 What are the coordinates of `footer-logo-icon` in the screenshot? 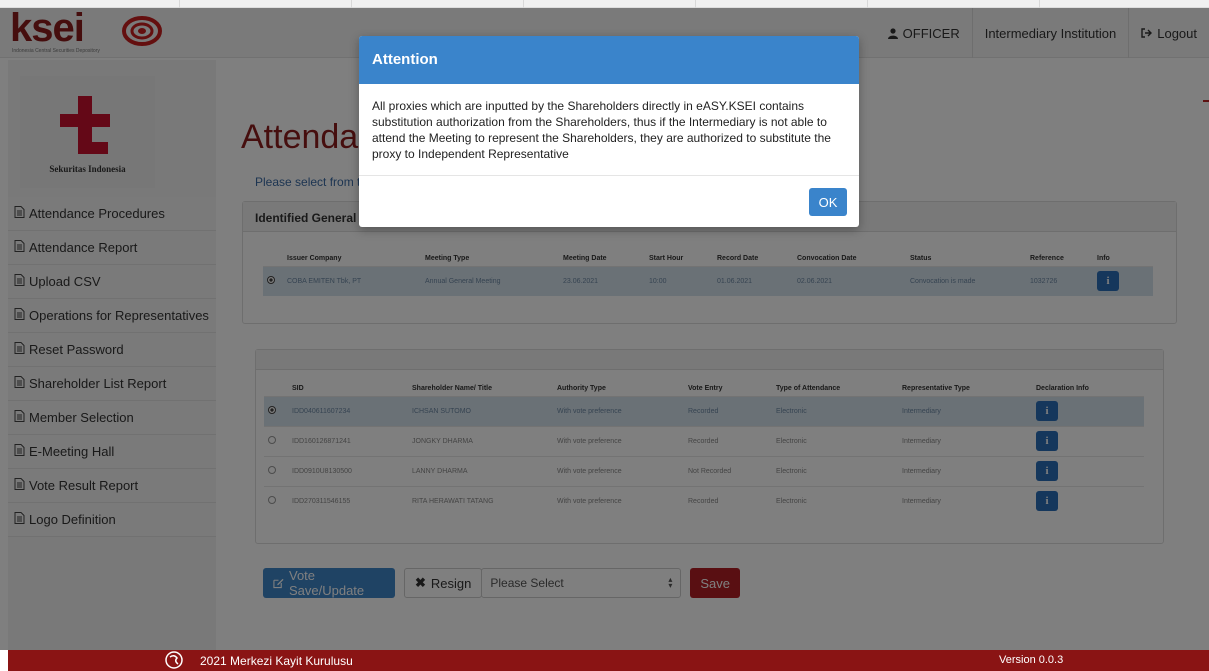 It's located at (174, 660).